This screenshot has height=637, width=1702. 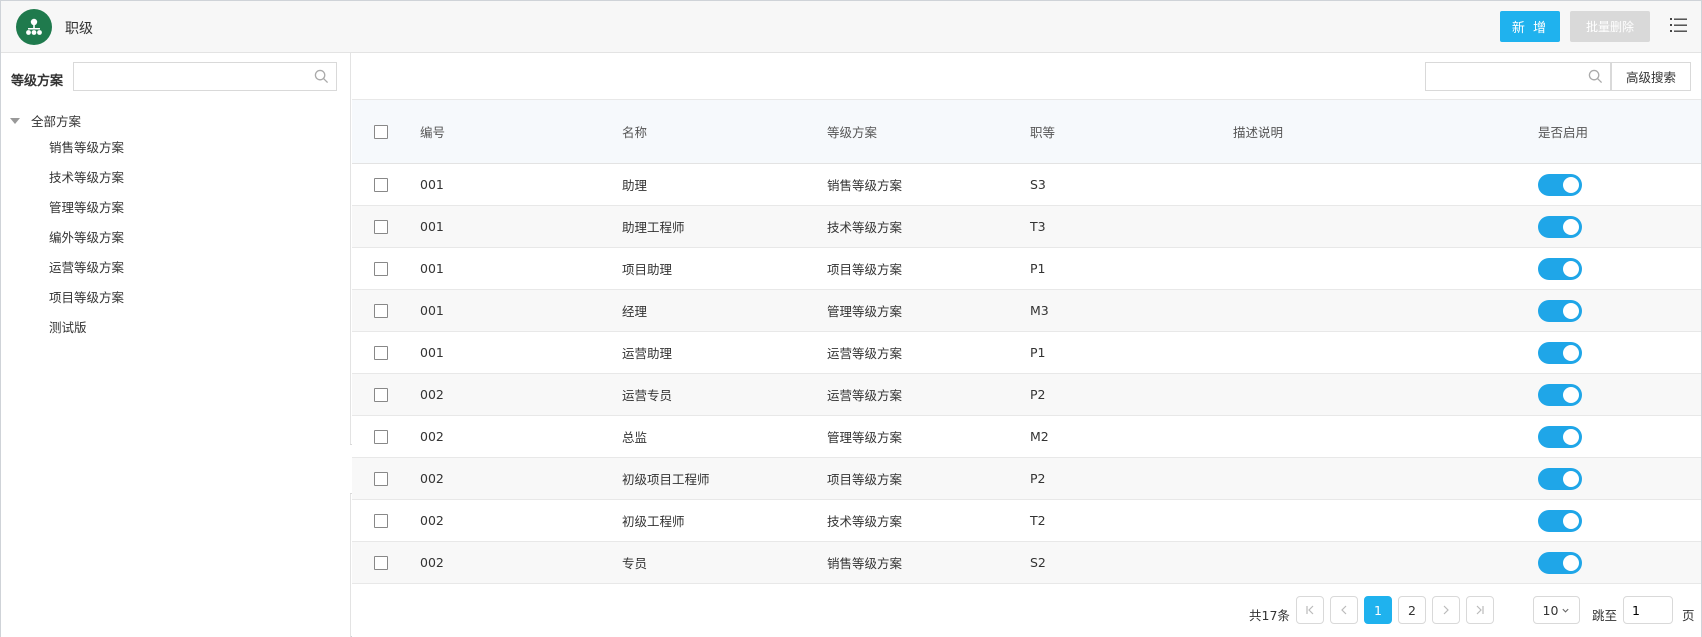 I want to click on prev-page-button, so click(x=1344, y=610).